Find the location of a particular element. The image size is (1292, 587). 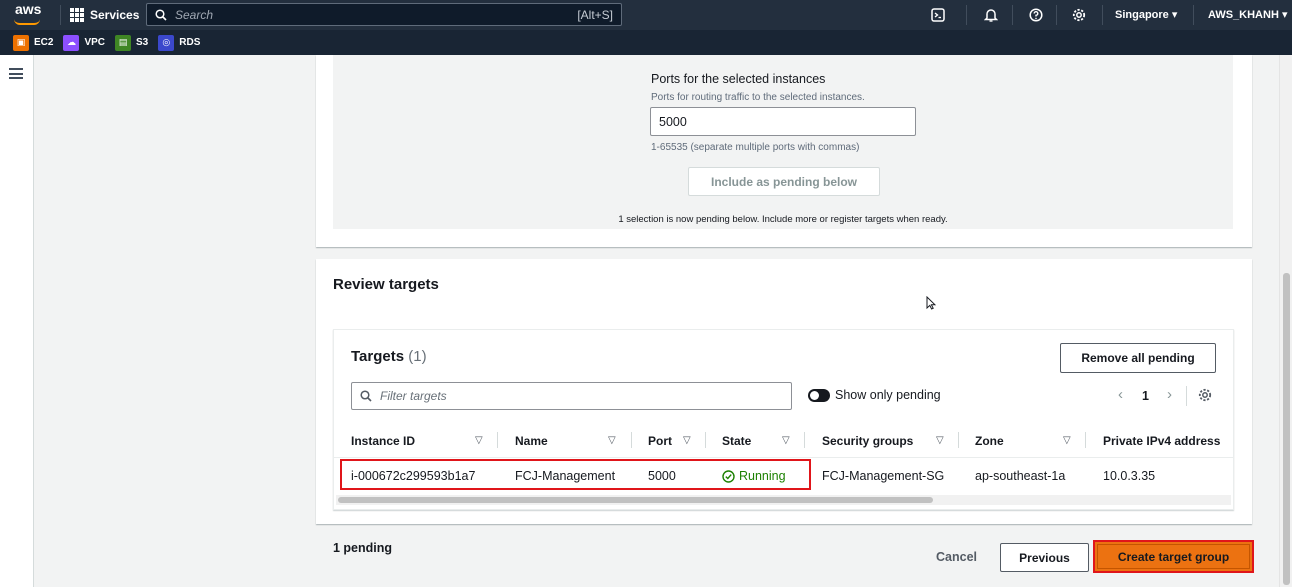

column-name: Name is located at coordinates (531, 441).